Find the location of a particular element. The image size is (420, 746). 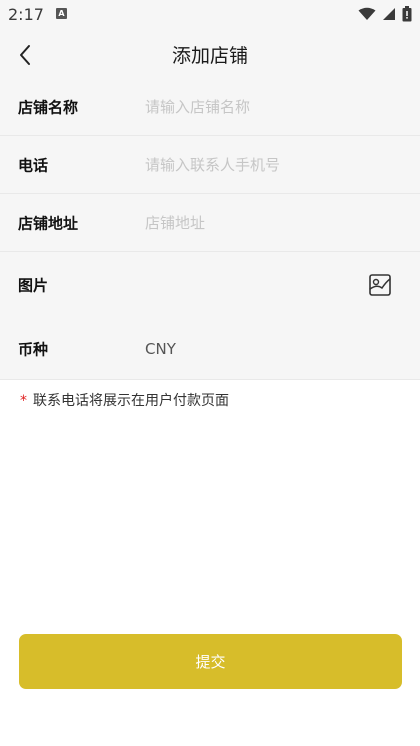

image-icon is located at coordinates (380, 285).